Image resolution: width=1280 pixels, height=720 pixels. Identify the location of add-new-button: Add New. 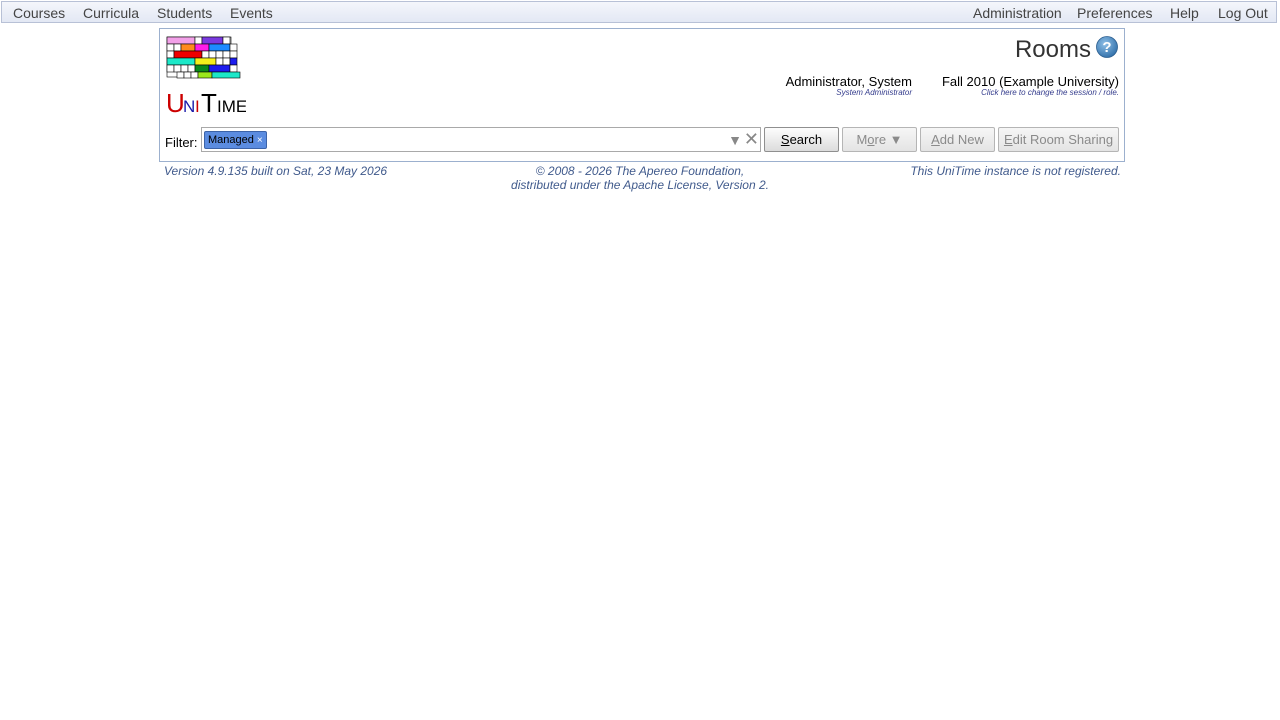
(957, 139).